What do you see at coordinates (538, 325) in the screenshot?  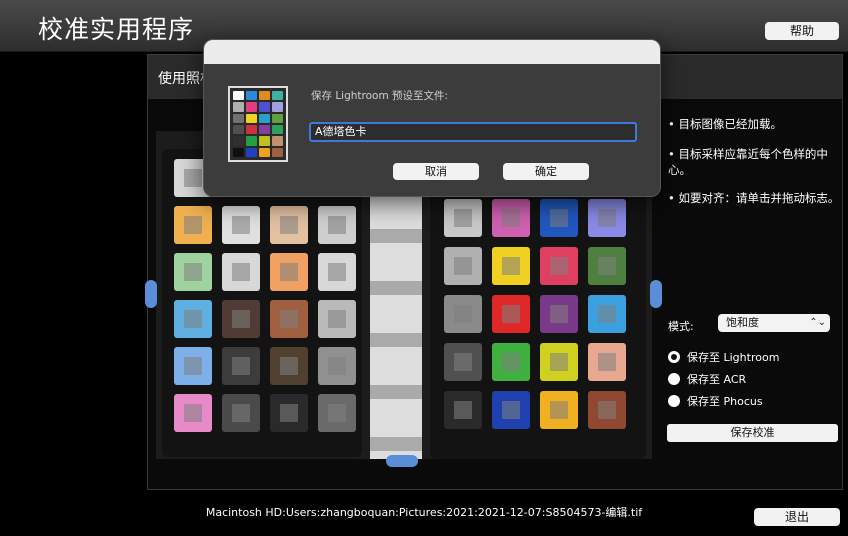 I see `color-checker-right` at bounding box center [538, 325].